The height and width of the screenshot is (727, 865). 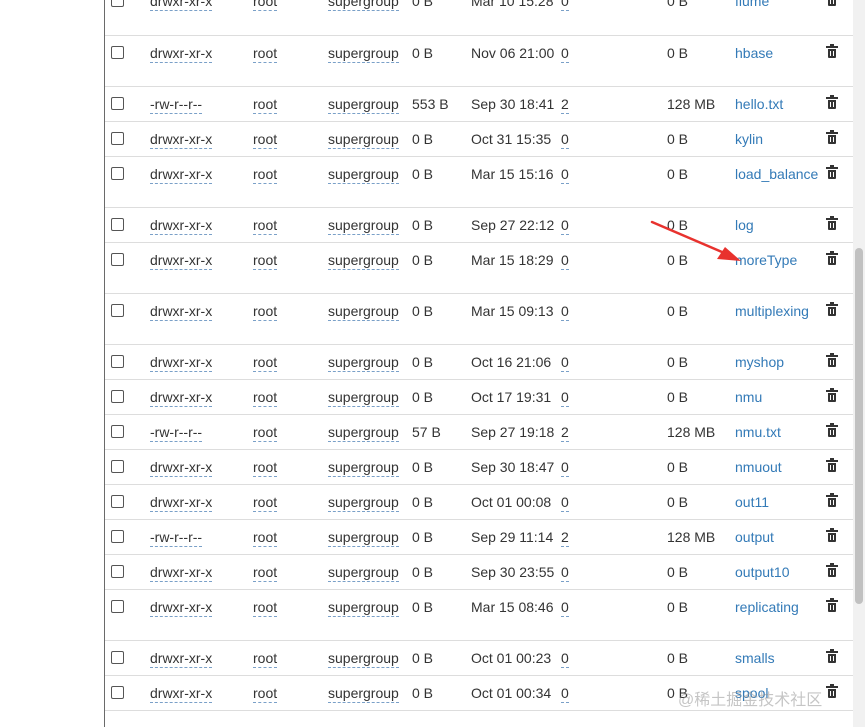 I want to click on file-name-link: hello.txt, so click(x=759, y=104).